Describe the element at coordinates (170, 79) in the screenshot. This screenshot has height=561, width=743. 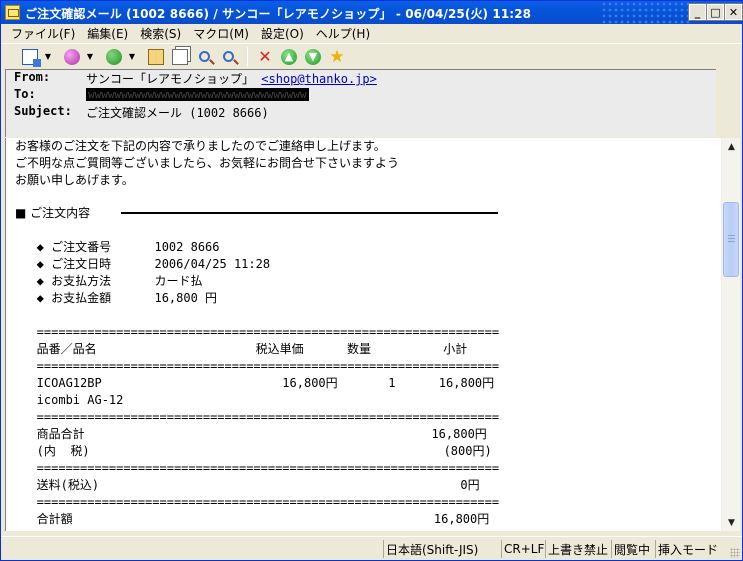
I see `from-name: サンコー「レアモノショップ」` at that location.